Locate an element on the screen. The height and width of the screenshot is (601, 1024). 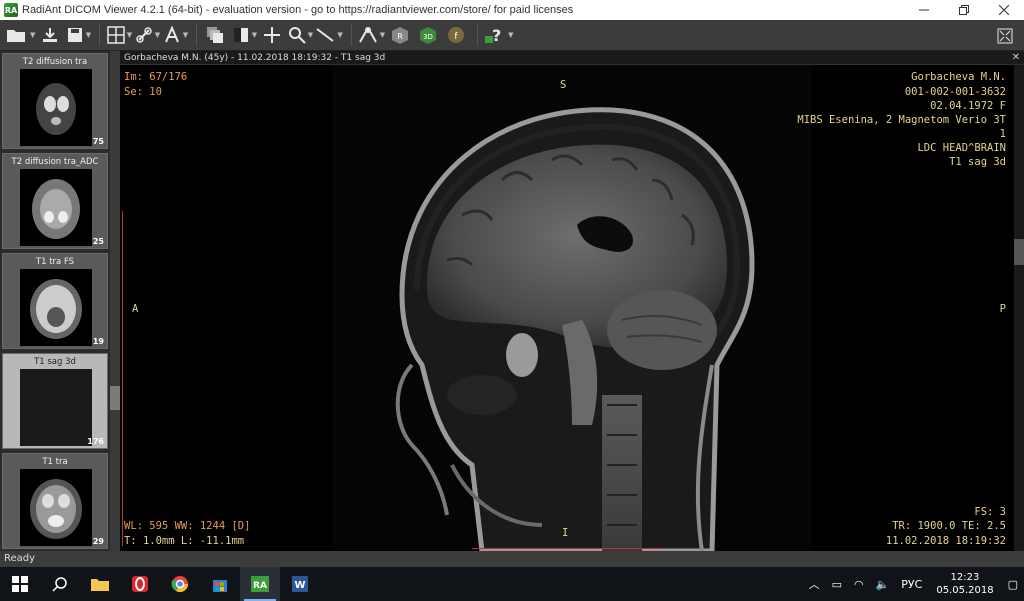
store-bag-icon is located at coordinates (220, 586).